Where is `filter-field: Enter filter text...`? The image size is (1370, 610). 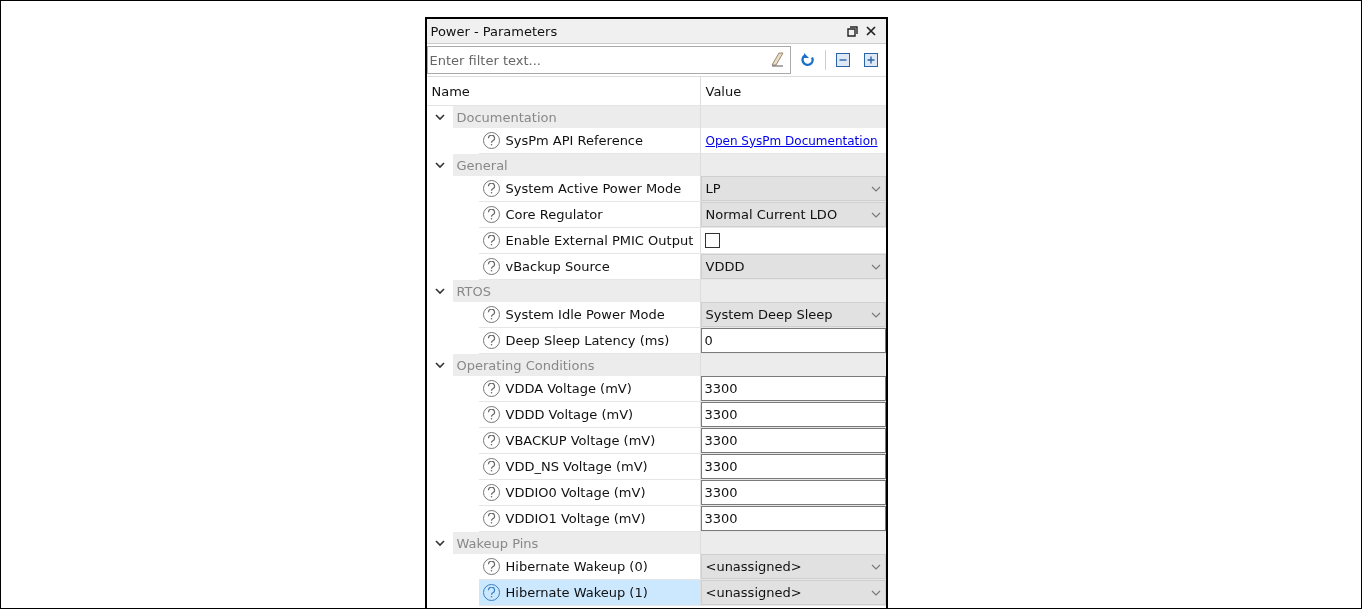 filter-field: Enter filter text... is located at coordinates (608, 60).